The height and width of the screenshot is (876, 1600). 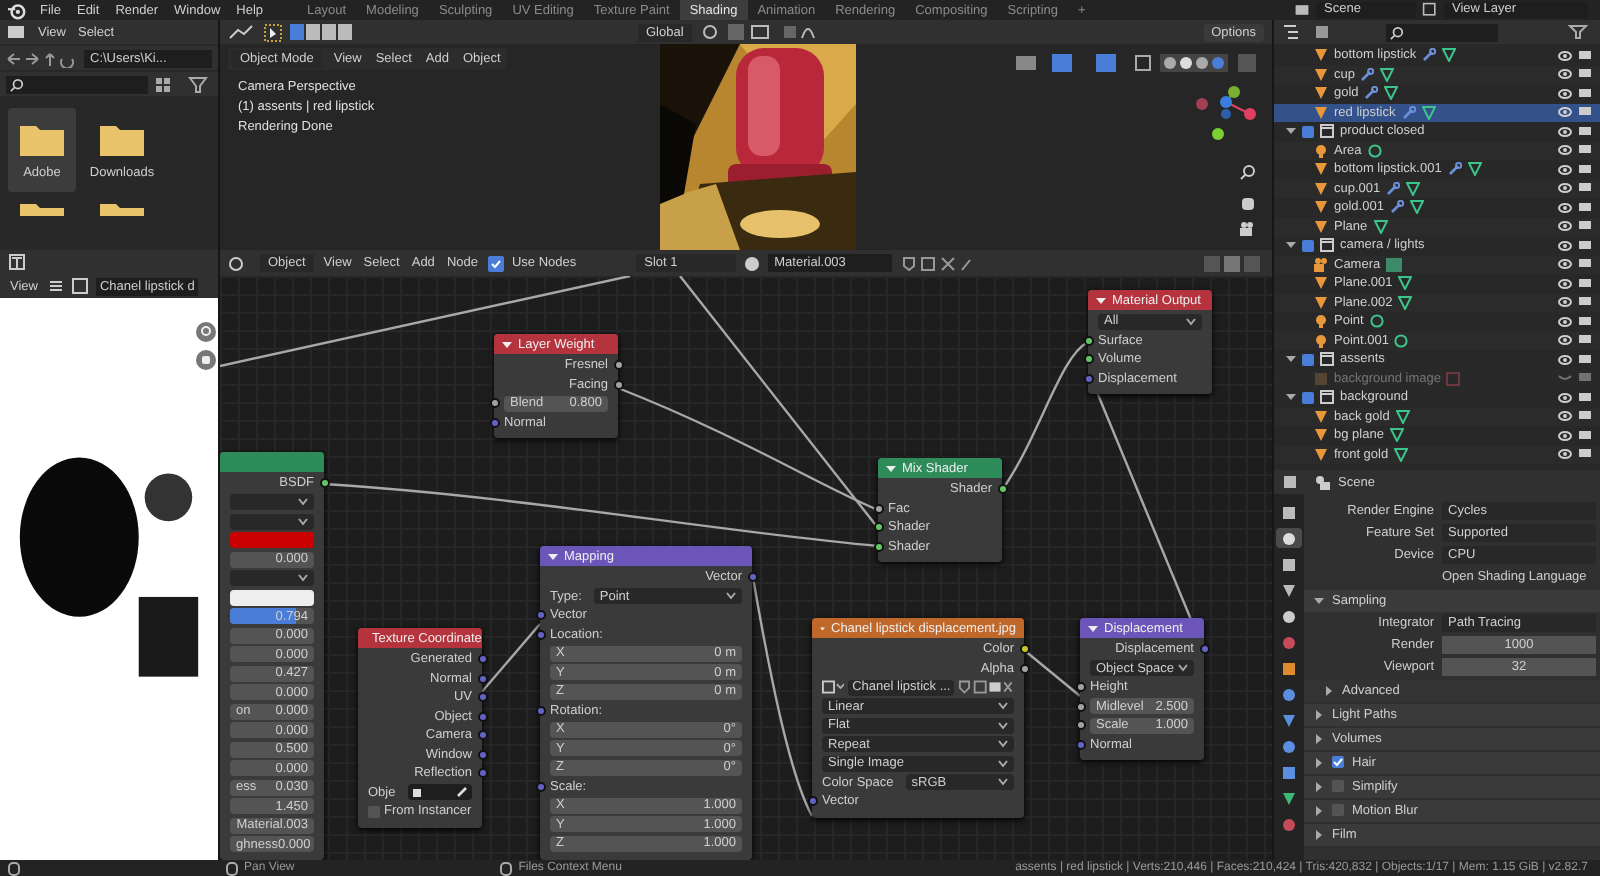 What do you see at coordinates (936, 263) in the screenshot?
I see `material-actions-icon` at bounding box center [936, 263].